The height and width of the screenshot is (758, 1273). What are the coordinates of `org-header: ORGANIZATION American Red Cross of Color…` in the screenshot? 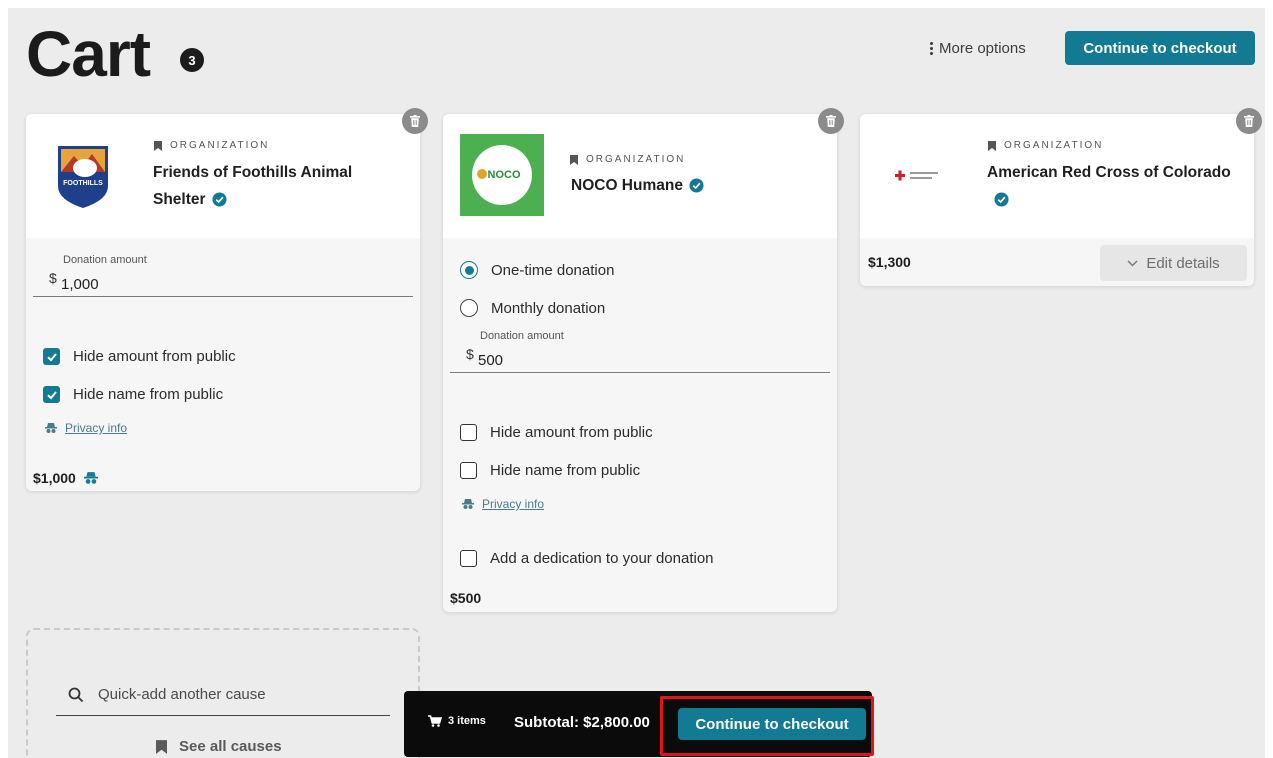 It's located at (1057, 176).